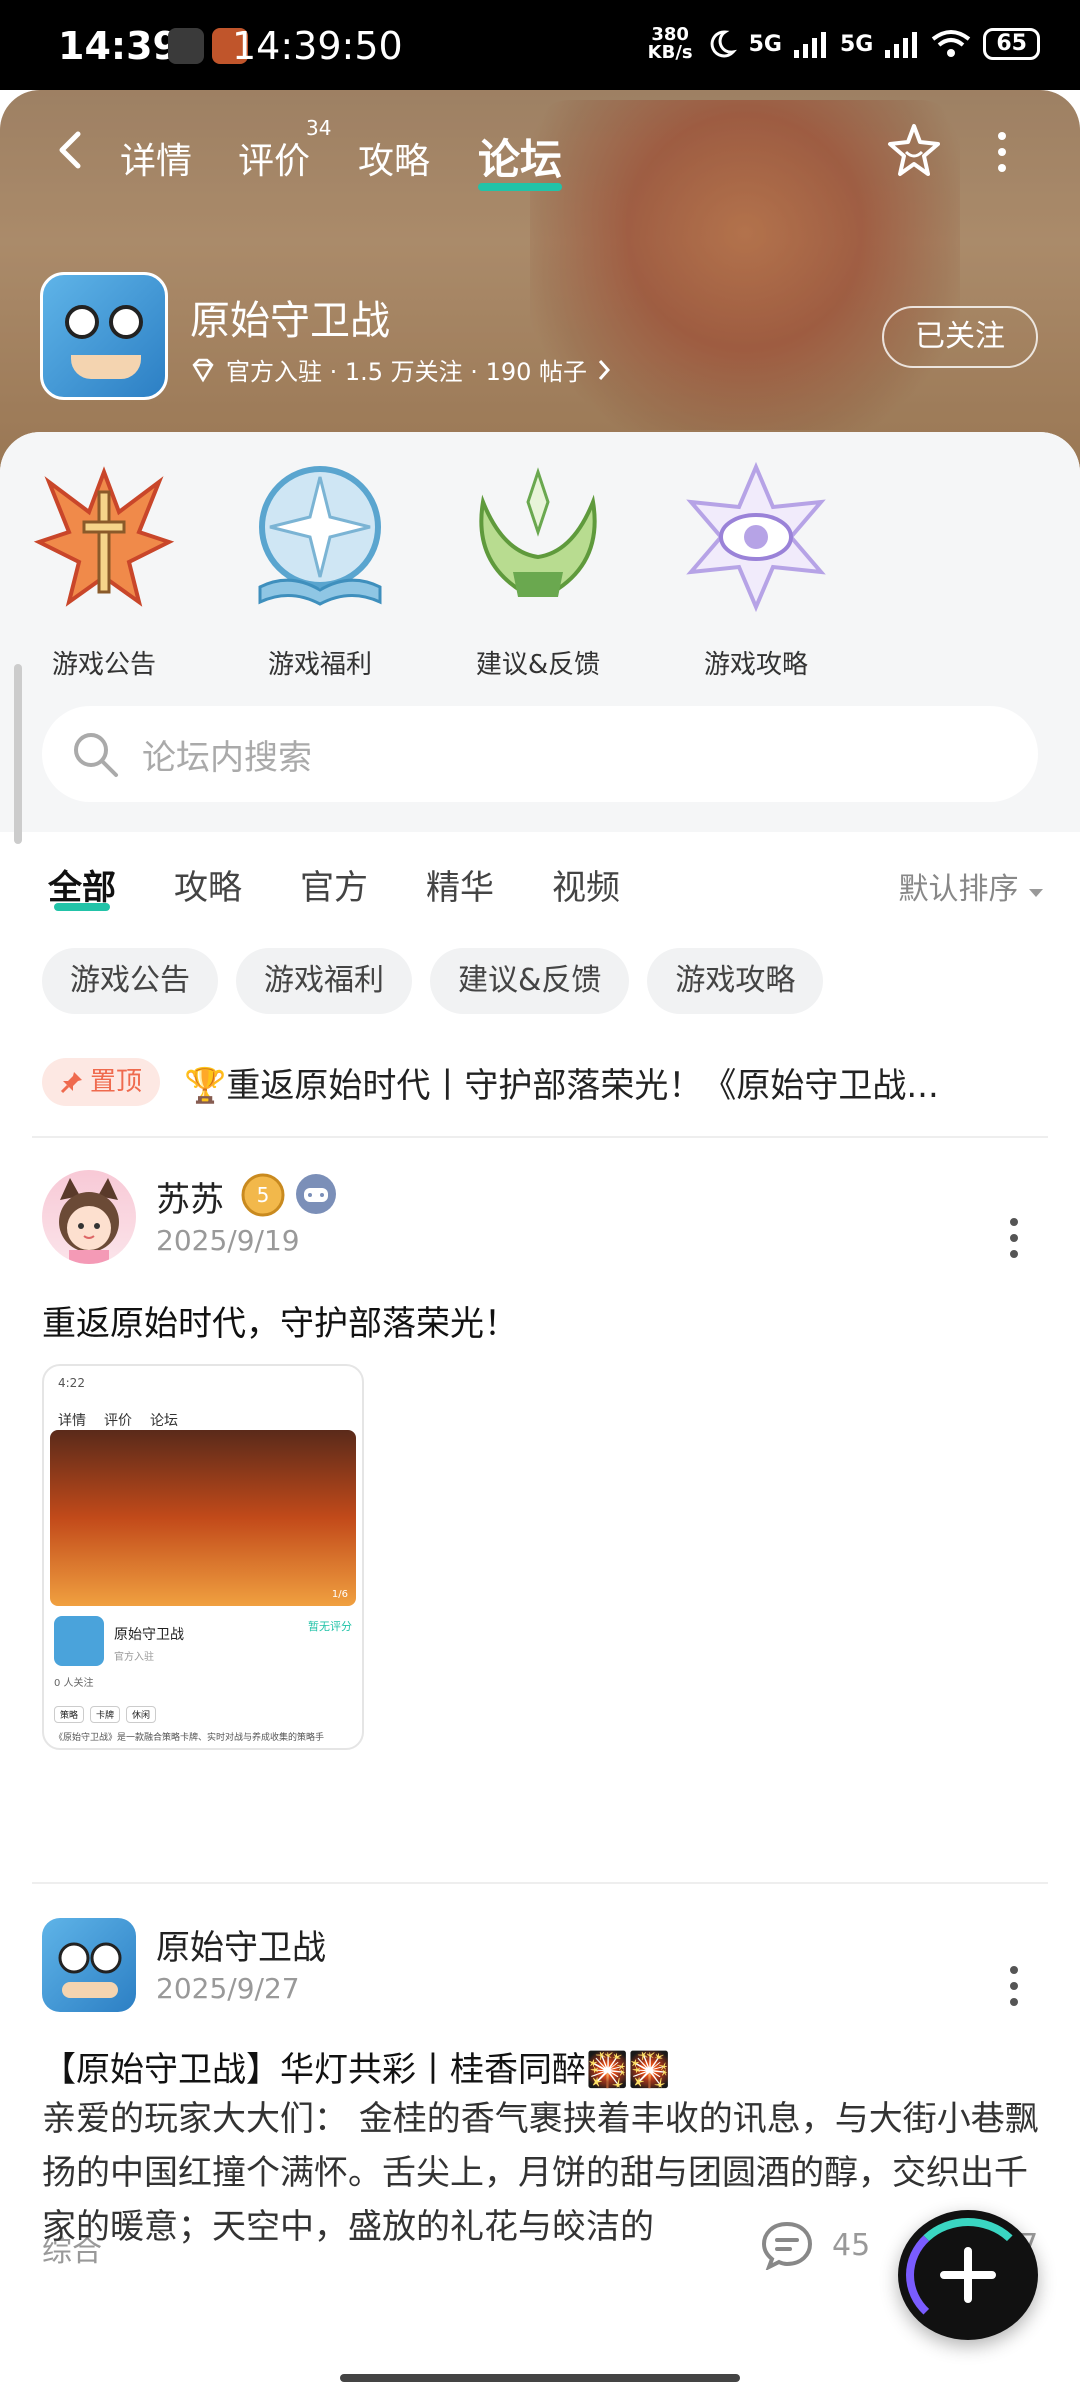 Image resolution: width=1080 pixels, height=2400 pixels. Describe the element at coordinates (228, 1240) in the screenshot. I see `post-date: 2025/9/19` at that location.